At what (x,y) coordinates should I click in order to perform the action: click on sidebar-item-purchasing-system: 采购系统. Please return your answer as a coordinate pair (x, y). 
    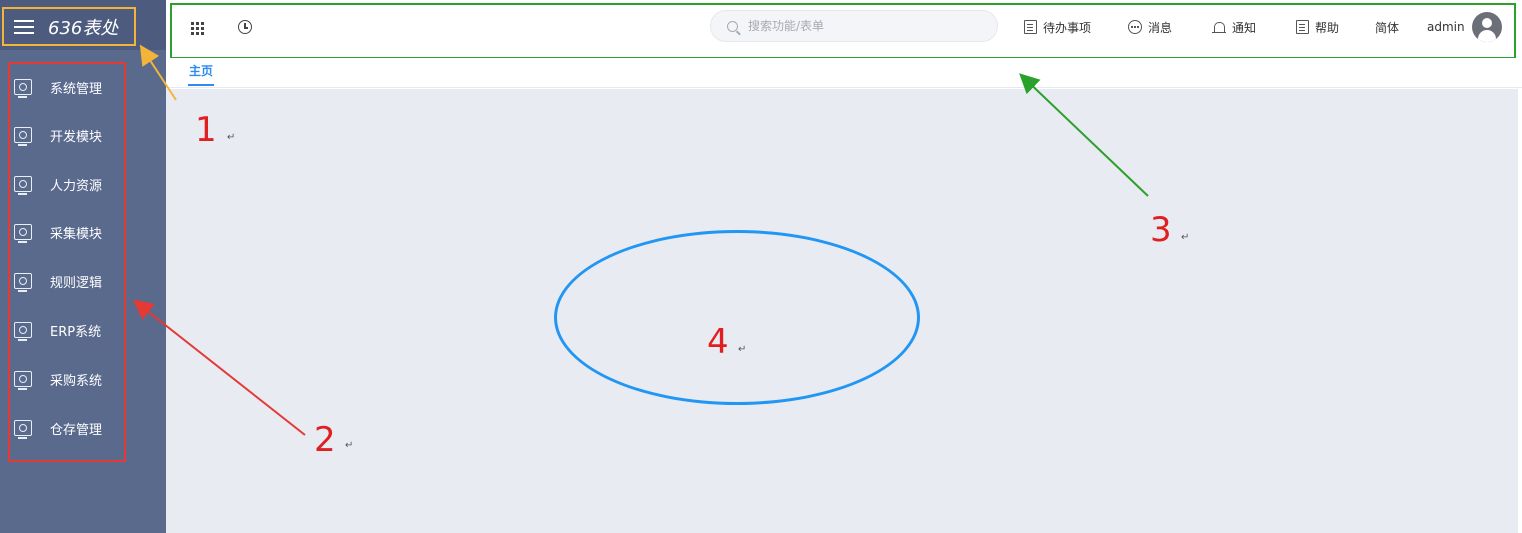
    Looking at the image, I should click on (58, 379).